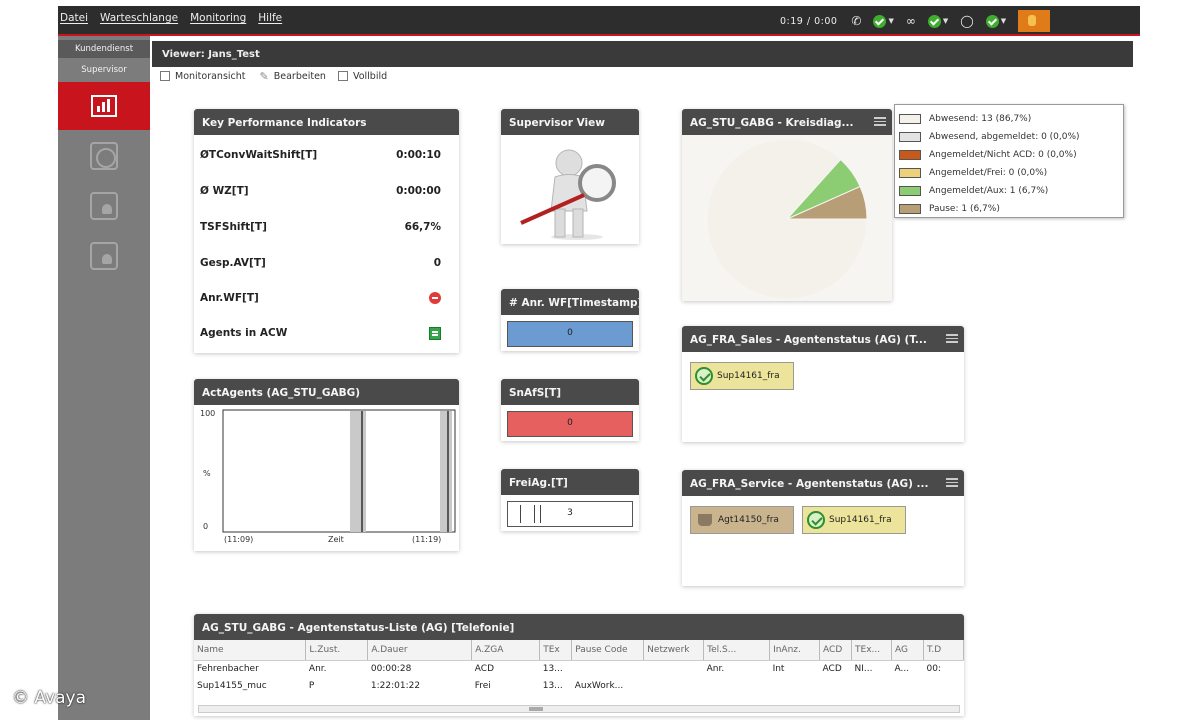  Describe the element at coordinates (911, 21) in the screenshot. I see `voicemail-icon: ∞` at that location.